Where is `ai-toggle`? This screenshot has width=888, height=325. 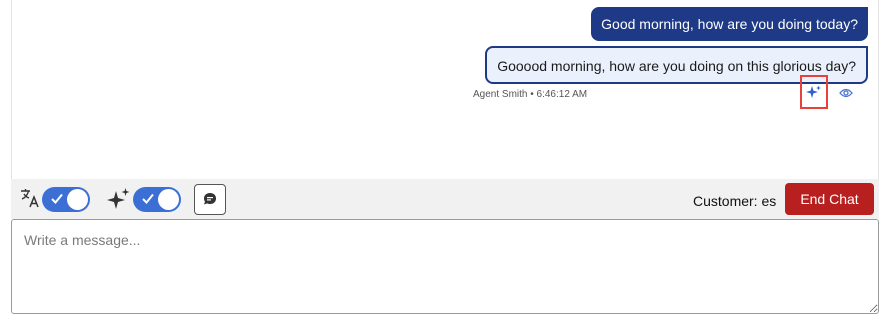
ai-toggle is located at coordinates (157, 199).